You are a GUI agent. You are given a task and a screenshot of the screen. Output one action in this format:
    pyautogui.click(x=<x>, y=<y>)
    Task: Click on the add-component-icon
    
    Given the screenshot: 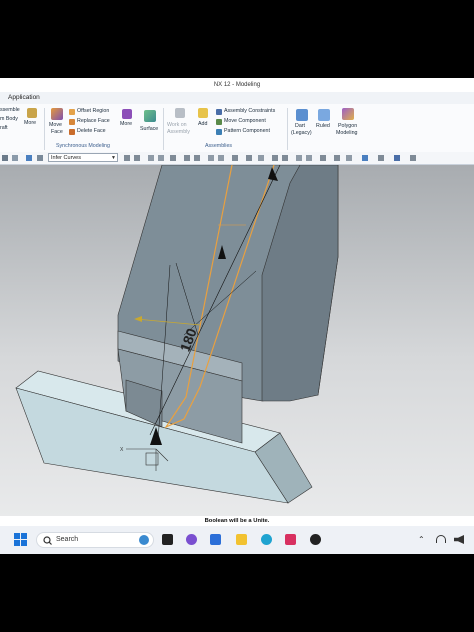 What is the action you would take?
    pyautogui.click(x=203, y=113)
    